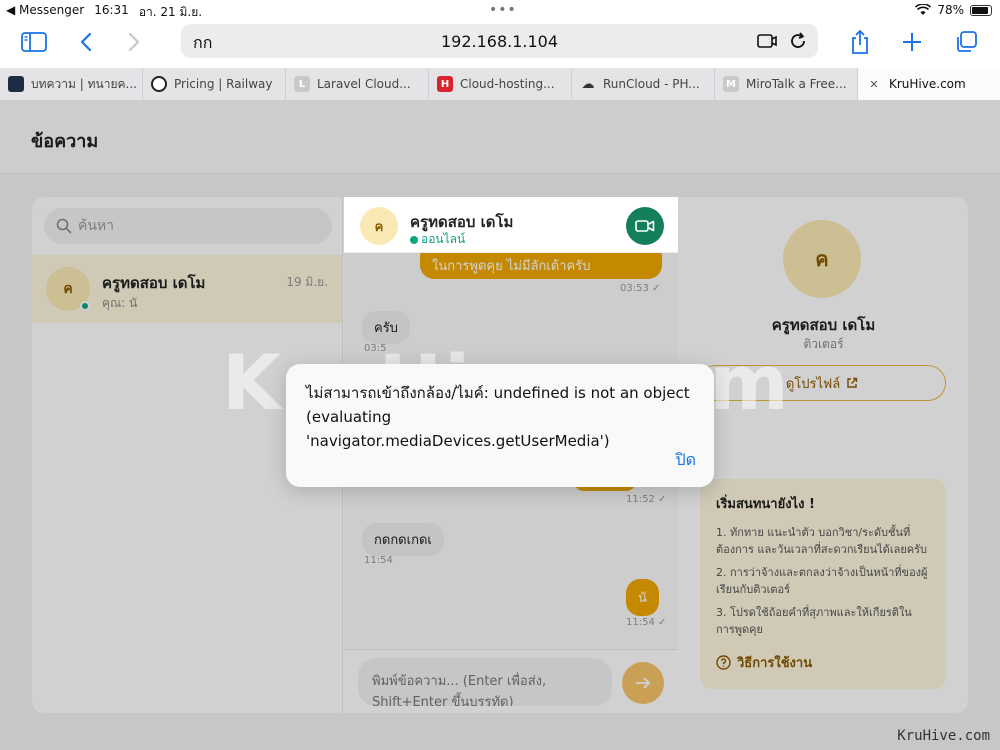  I want to click on tab-item-2: Pricing | Railway, so click(214, 84).